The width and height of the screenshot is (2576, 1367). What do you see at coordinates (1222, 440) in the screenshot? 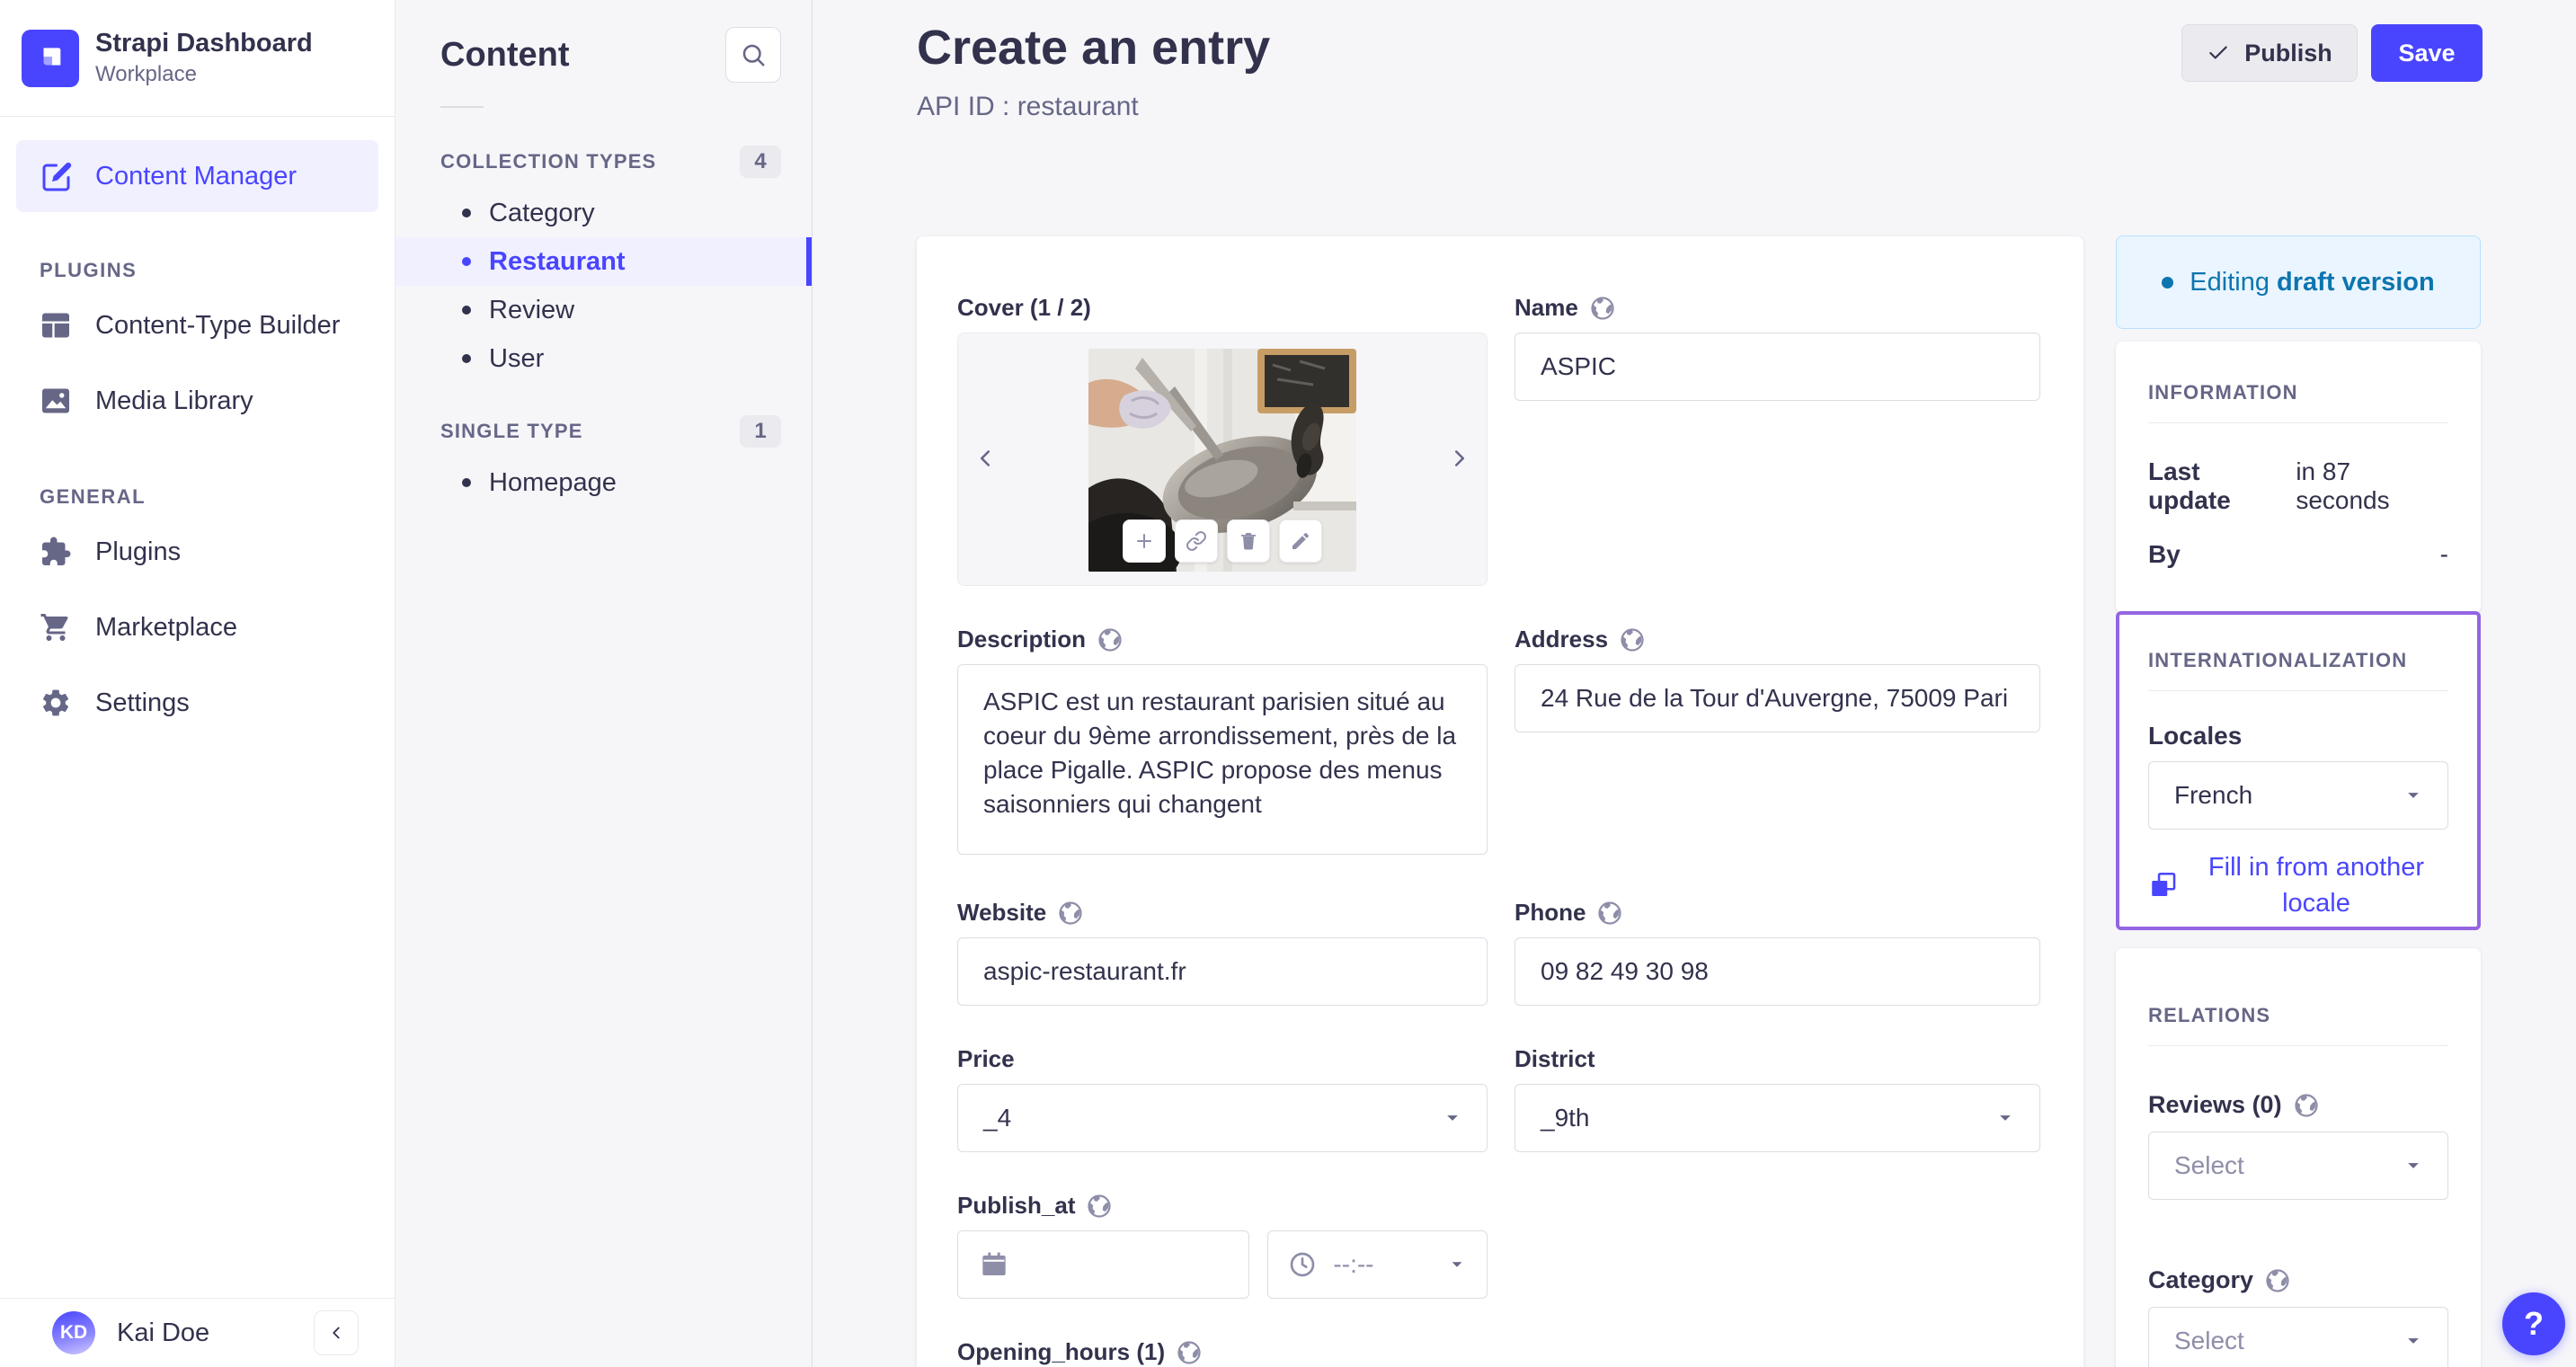
I see `cover-field: Cover (1 / 2)` at bounding box center [1222, 440].